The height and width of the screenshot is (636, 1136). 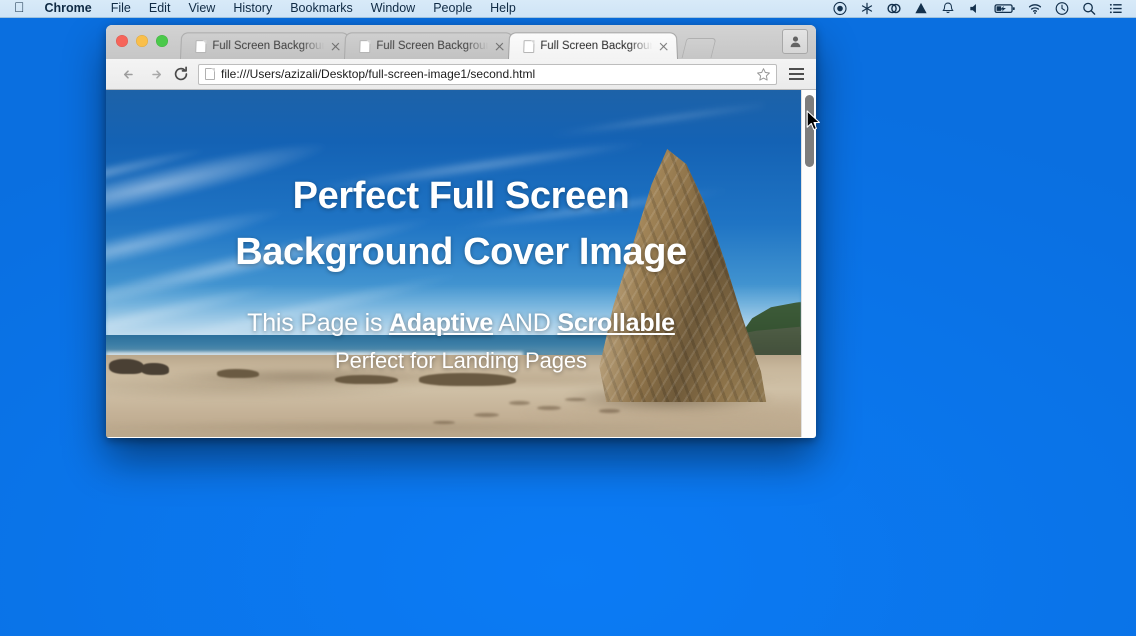 I want to click on browser-tab-3-active: Full Screen Background C, so click(x=593, y=45).